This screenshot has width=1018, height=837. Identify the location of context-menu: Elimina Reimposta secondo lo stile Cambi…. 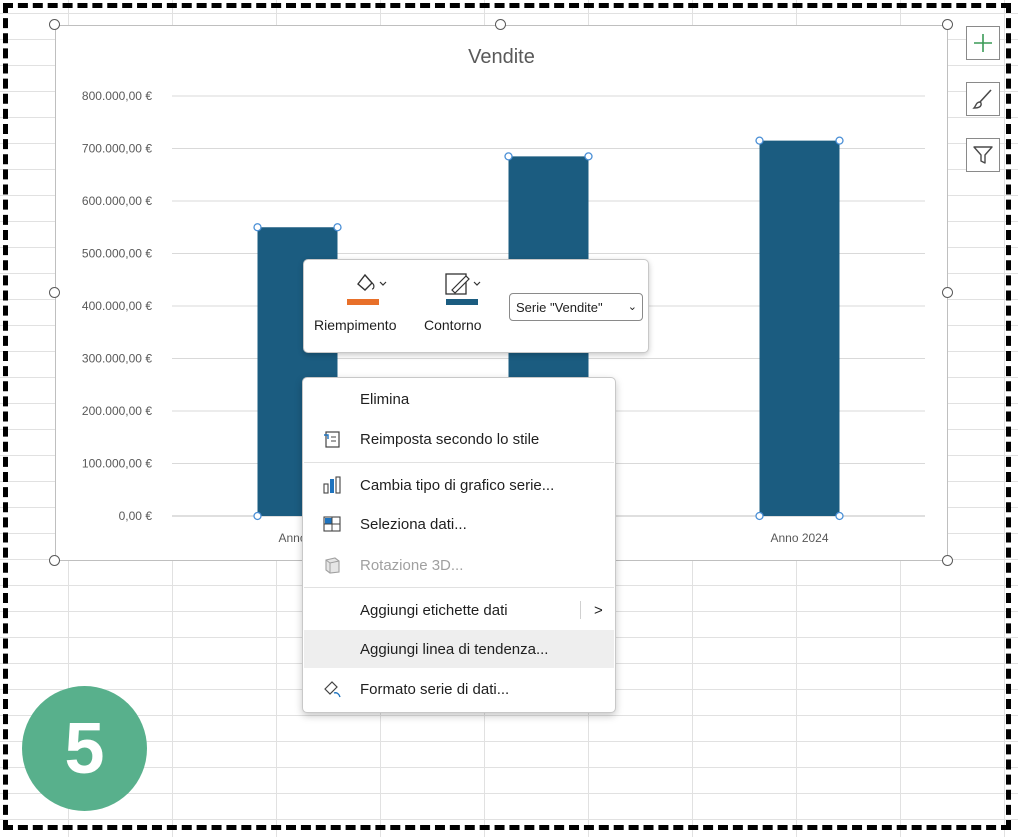
(459, 545).